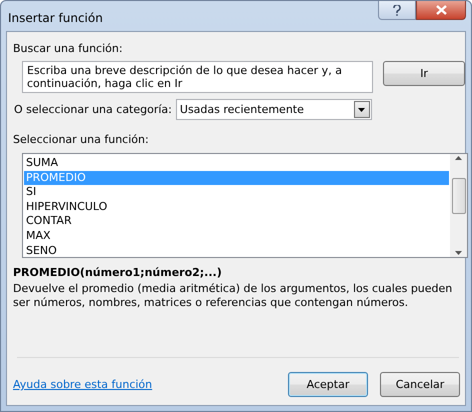 This screenshot has height=412, width=472. Describe the element at coordinates (459, 196) in the screenshot. I see `scrollbar-thumb` at that location.